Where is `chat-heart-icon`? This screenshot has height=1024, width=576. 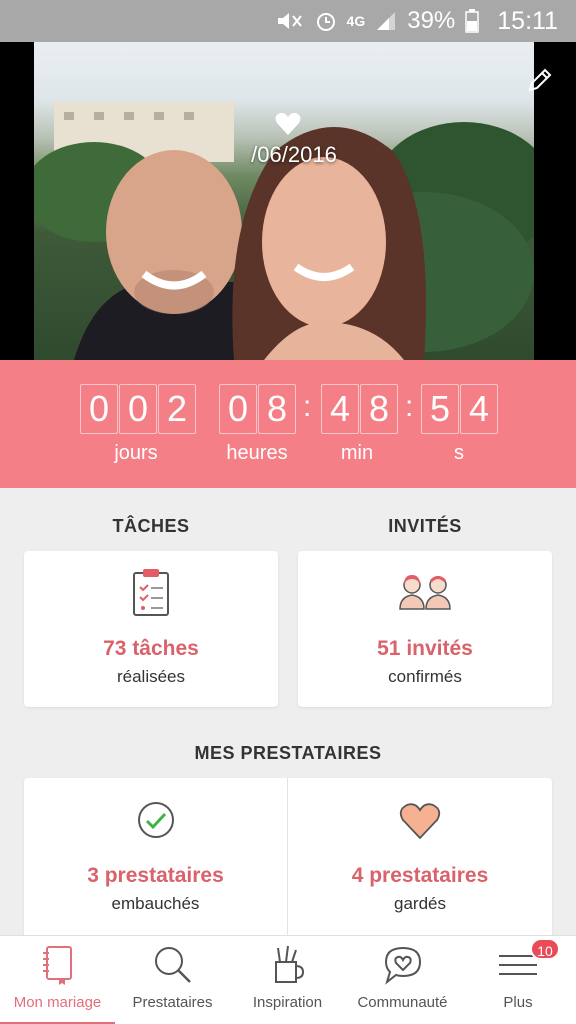
chat-heart-icon is located at coordinates (402, 965).